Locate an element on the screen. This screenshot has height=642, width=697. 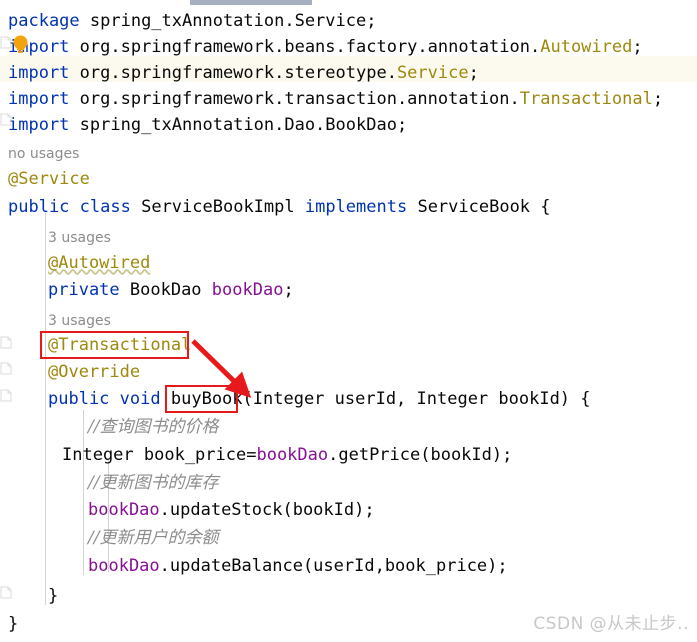
code-token: .updateBalance(userId,book_price); is located at coordinates (333, 566).